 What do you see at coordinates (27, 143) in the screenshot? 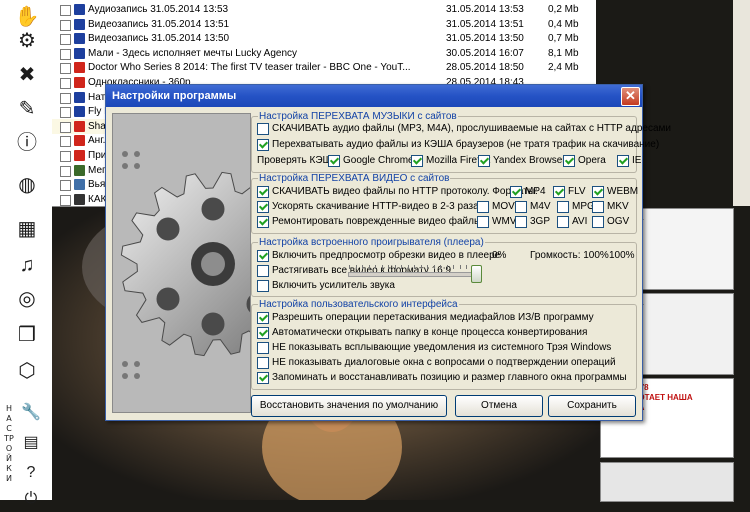
I see `info-icon: ⓘ` at bounding box center [27, 143].